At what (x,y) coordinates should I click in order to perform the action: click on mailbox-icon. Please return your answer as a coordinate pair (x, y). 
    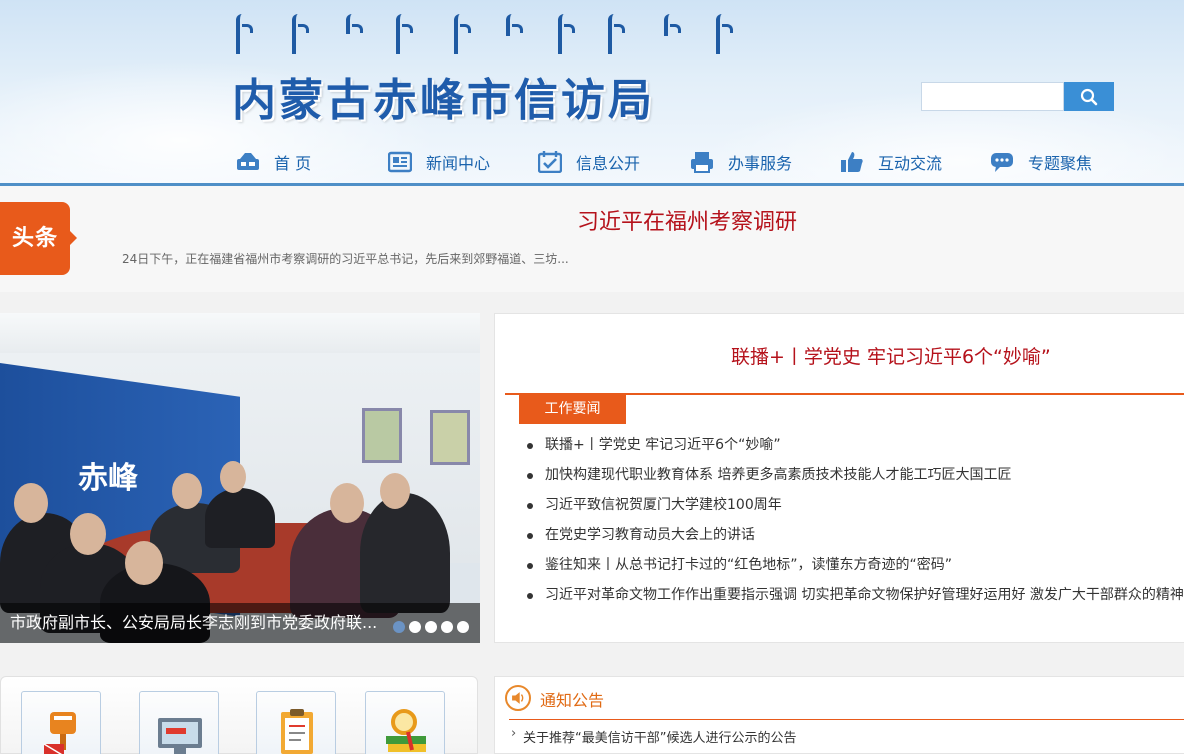
    Looking at the image, I should click on (59, 733).